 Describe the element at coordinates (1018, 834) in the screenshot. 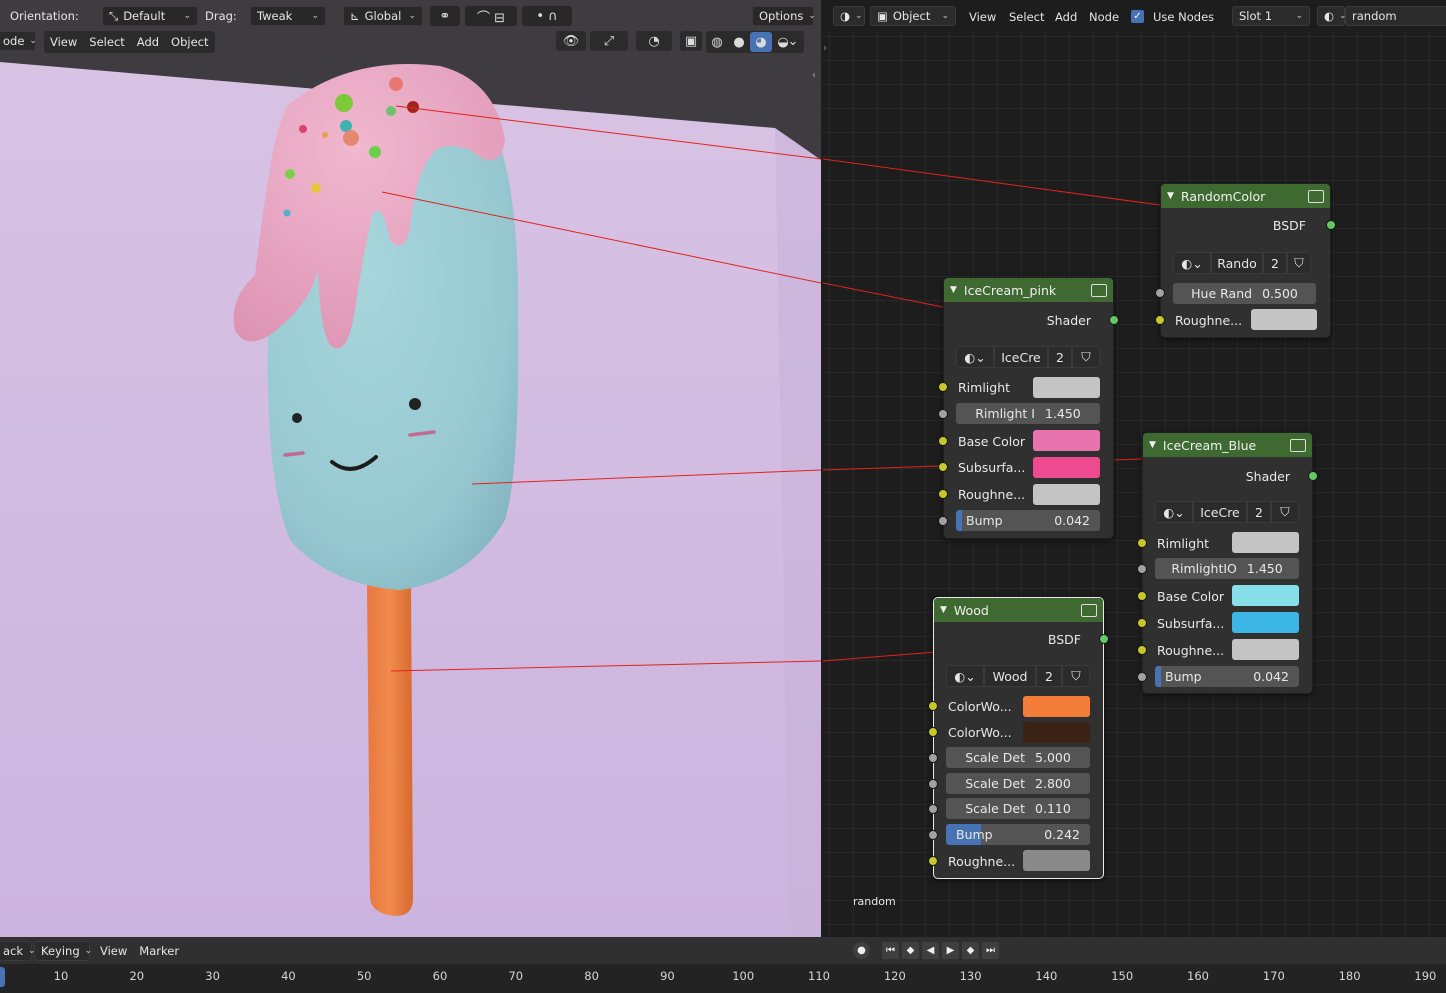

I see `bump-slider: Bump 0.242` at that location.